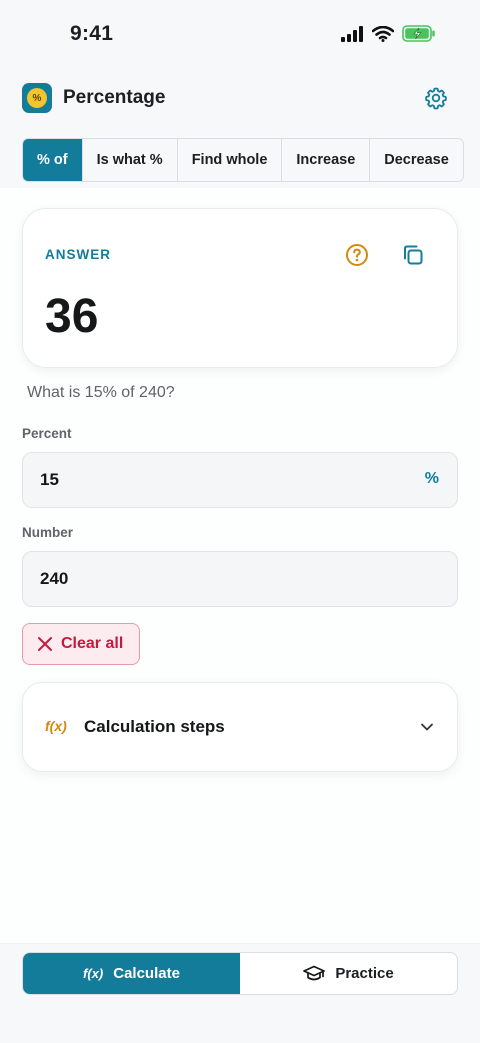 The width and height of the screenshot is (480, 1043). I want to click on copy-icon, so click(413, 255).